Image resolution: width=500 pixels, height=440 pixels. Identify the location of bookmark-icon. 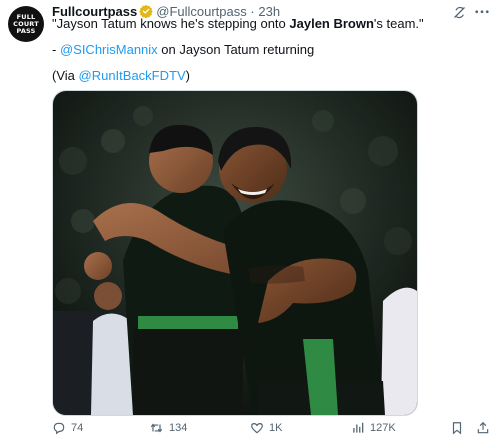
(457, 428).